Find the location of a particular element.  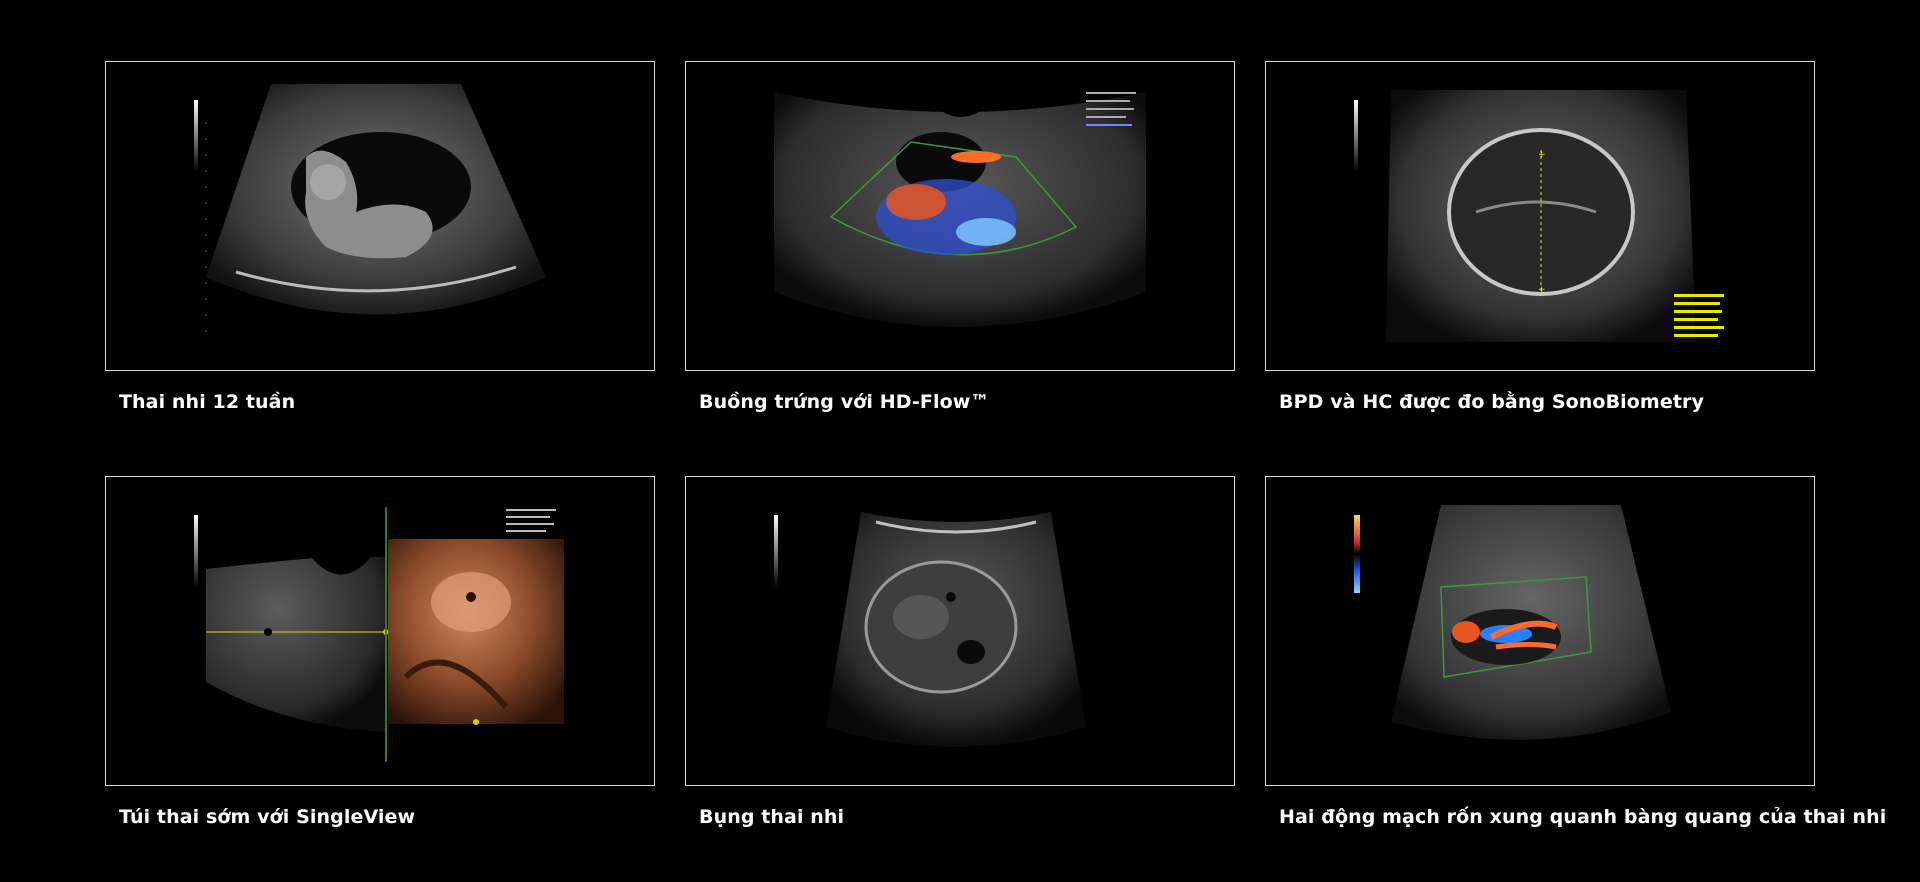

gallery-card-fetal-head-biometry: + + BPD và HC được đo bằng SonoBiometry is located at coordinates (1540, 237).